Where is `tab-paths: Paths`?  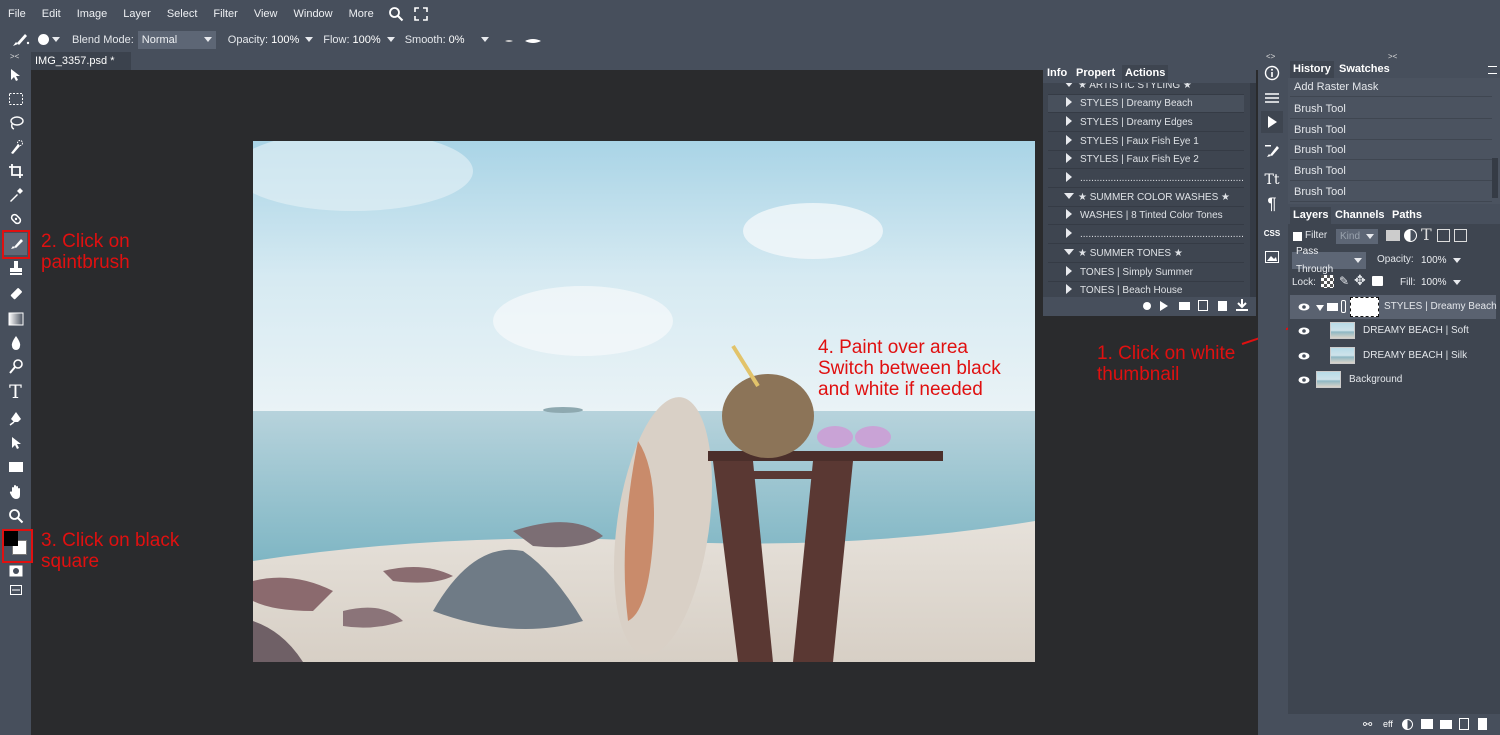
tab-paths: Paths is located at coordinates (1407, 215).